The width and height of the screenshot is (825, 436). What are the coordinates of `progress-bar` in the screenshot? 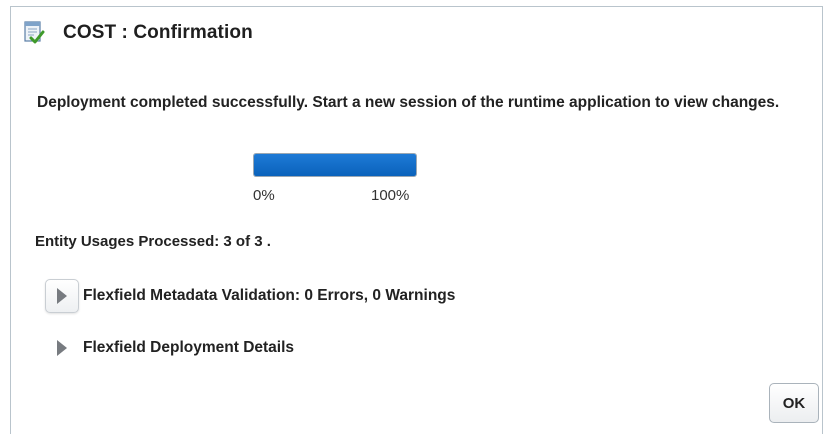 It's located at (335, 165).